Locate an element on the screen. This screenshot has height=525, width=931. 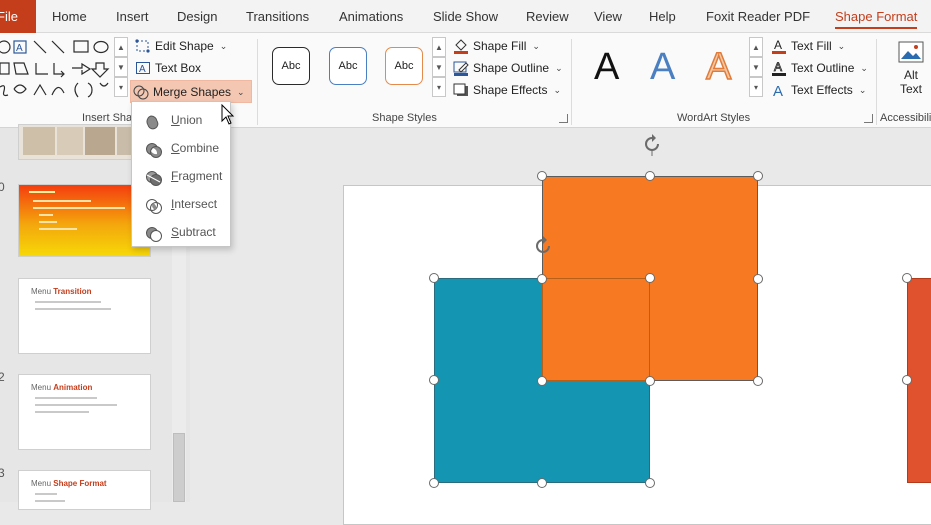
slide-panel-scroll-thumb is located at coordinates (179, 467).